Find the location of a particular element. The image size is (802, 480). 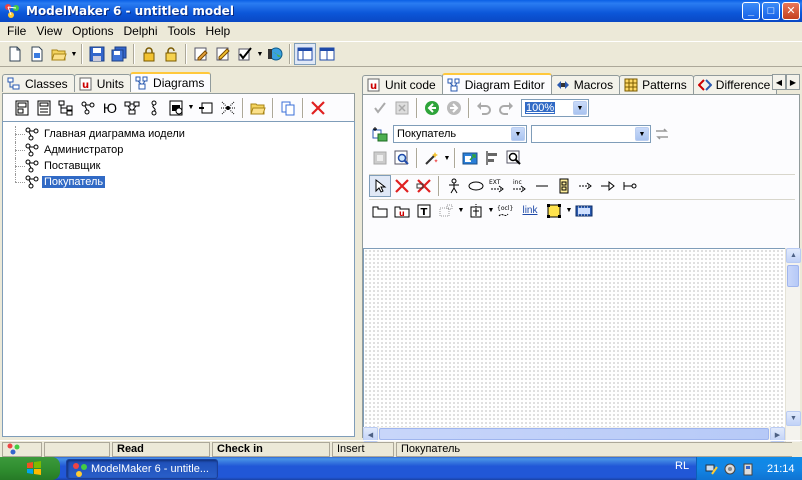

check-button is located at coordinates (245, 54).